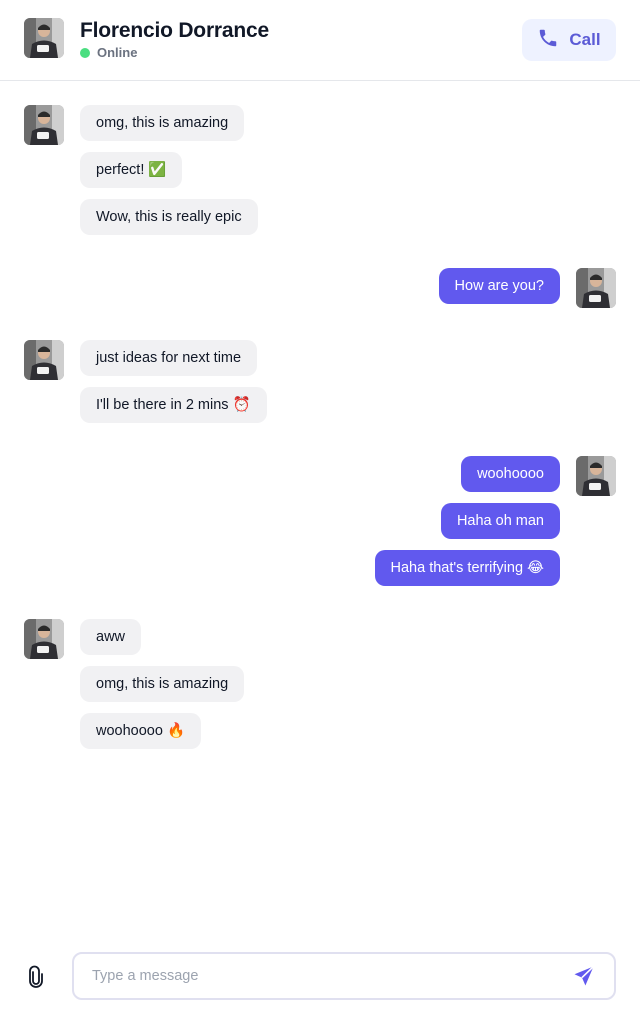 The image size is (640, 1024). I want to click on message-input-box, so click(344, 976).